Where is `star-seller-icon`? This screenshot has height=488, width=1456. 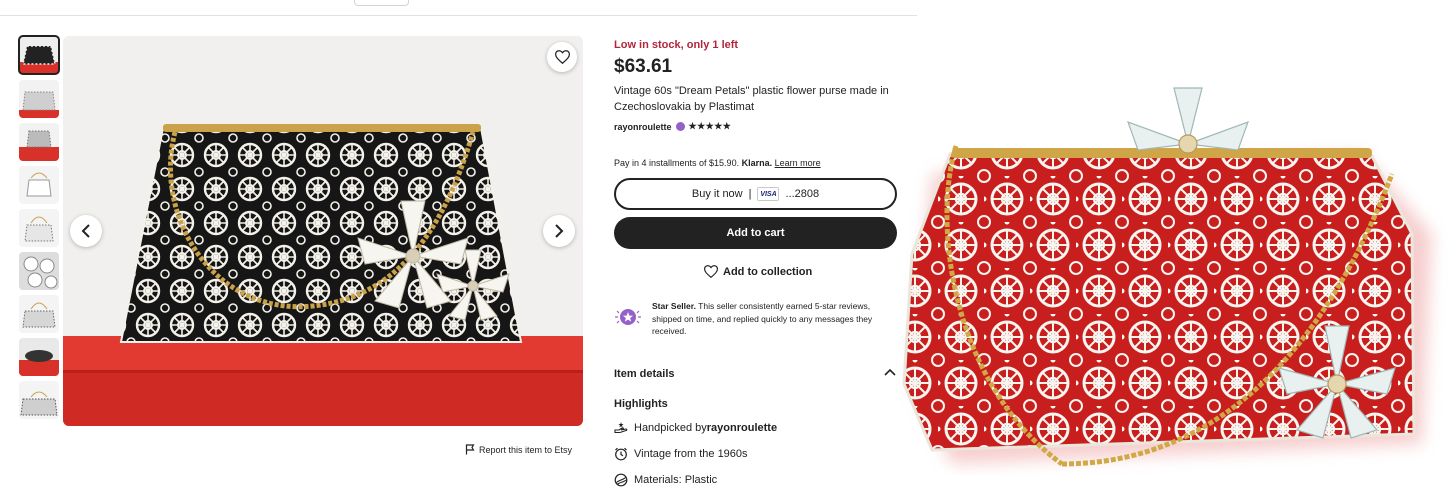
star-seller-icon is located at coordinates (628, 323).